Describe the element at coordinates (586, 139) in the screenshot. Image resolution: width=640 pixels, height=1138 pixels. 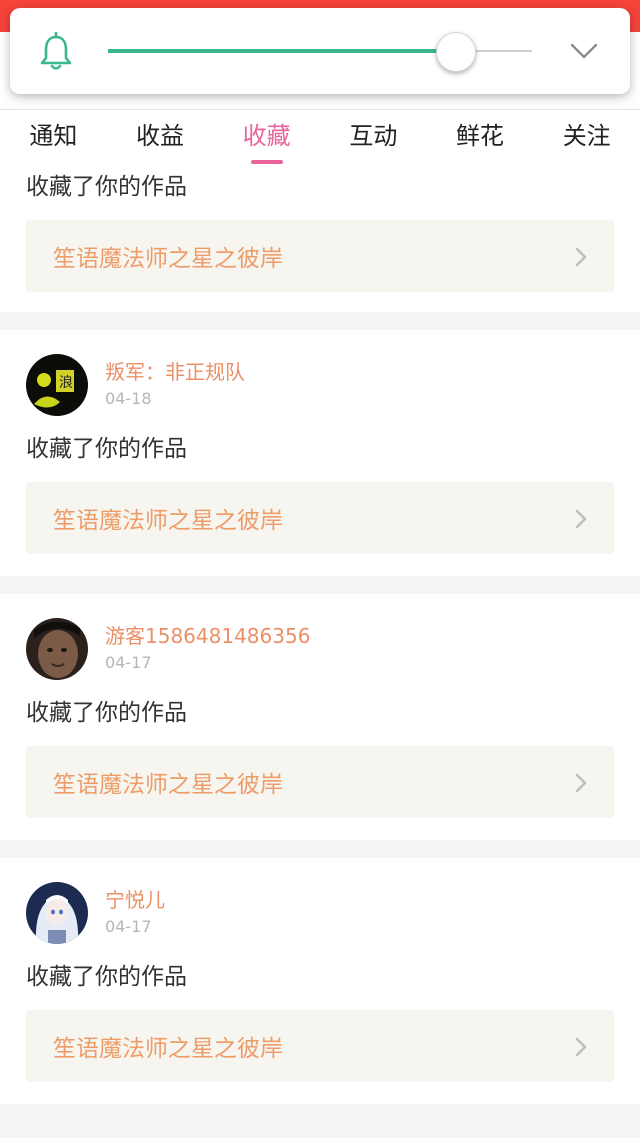
I see `tab-follows: 关注` at that location.